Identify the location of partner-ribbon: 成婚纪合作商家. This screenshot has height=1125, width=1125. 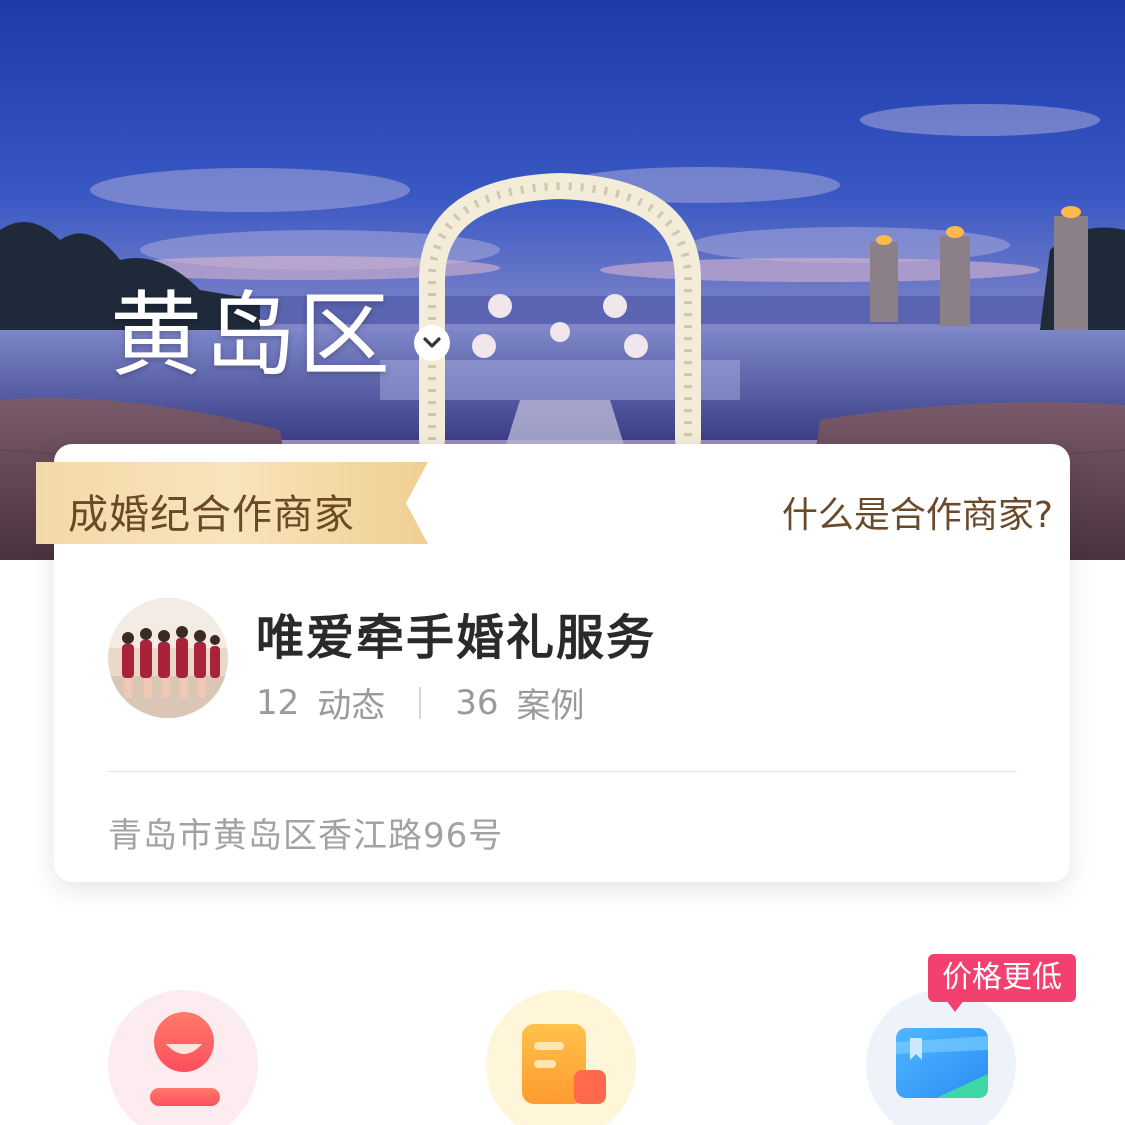
(232, 503).